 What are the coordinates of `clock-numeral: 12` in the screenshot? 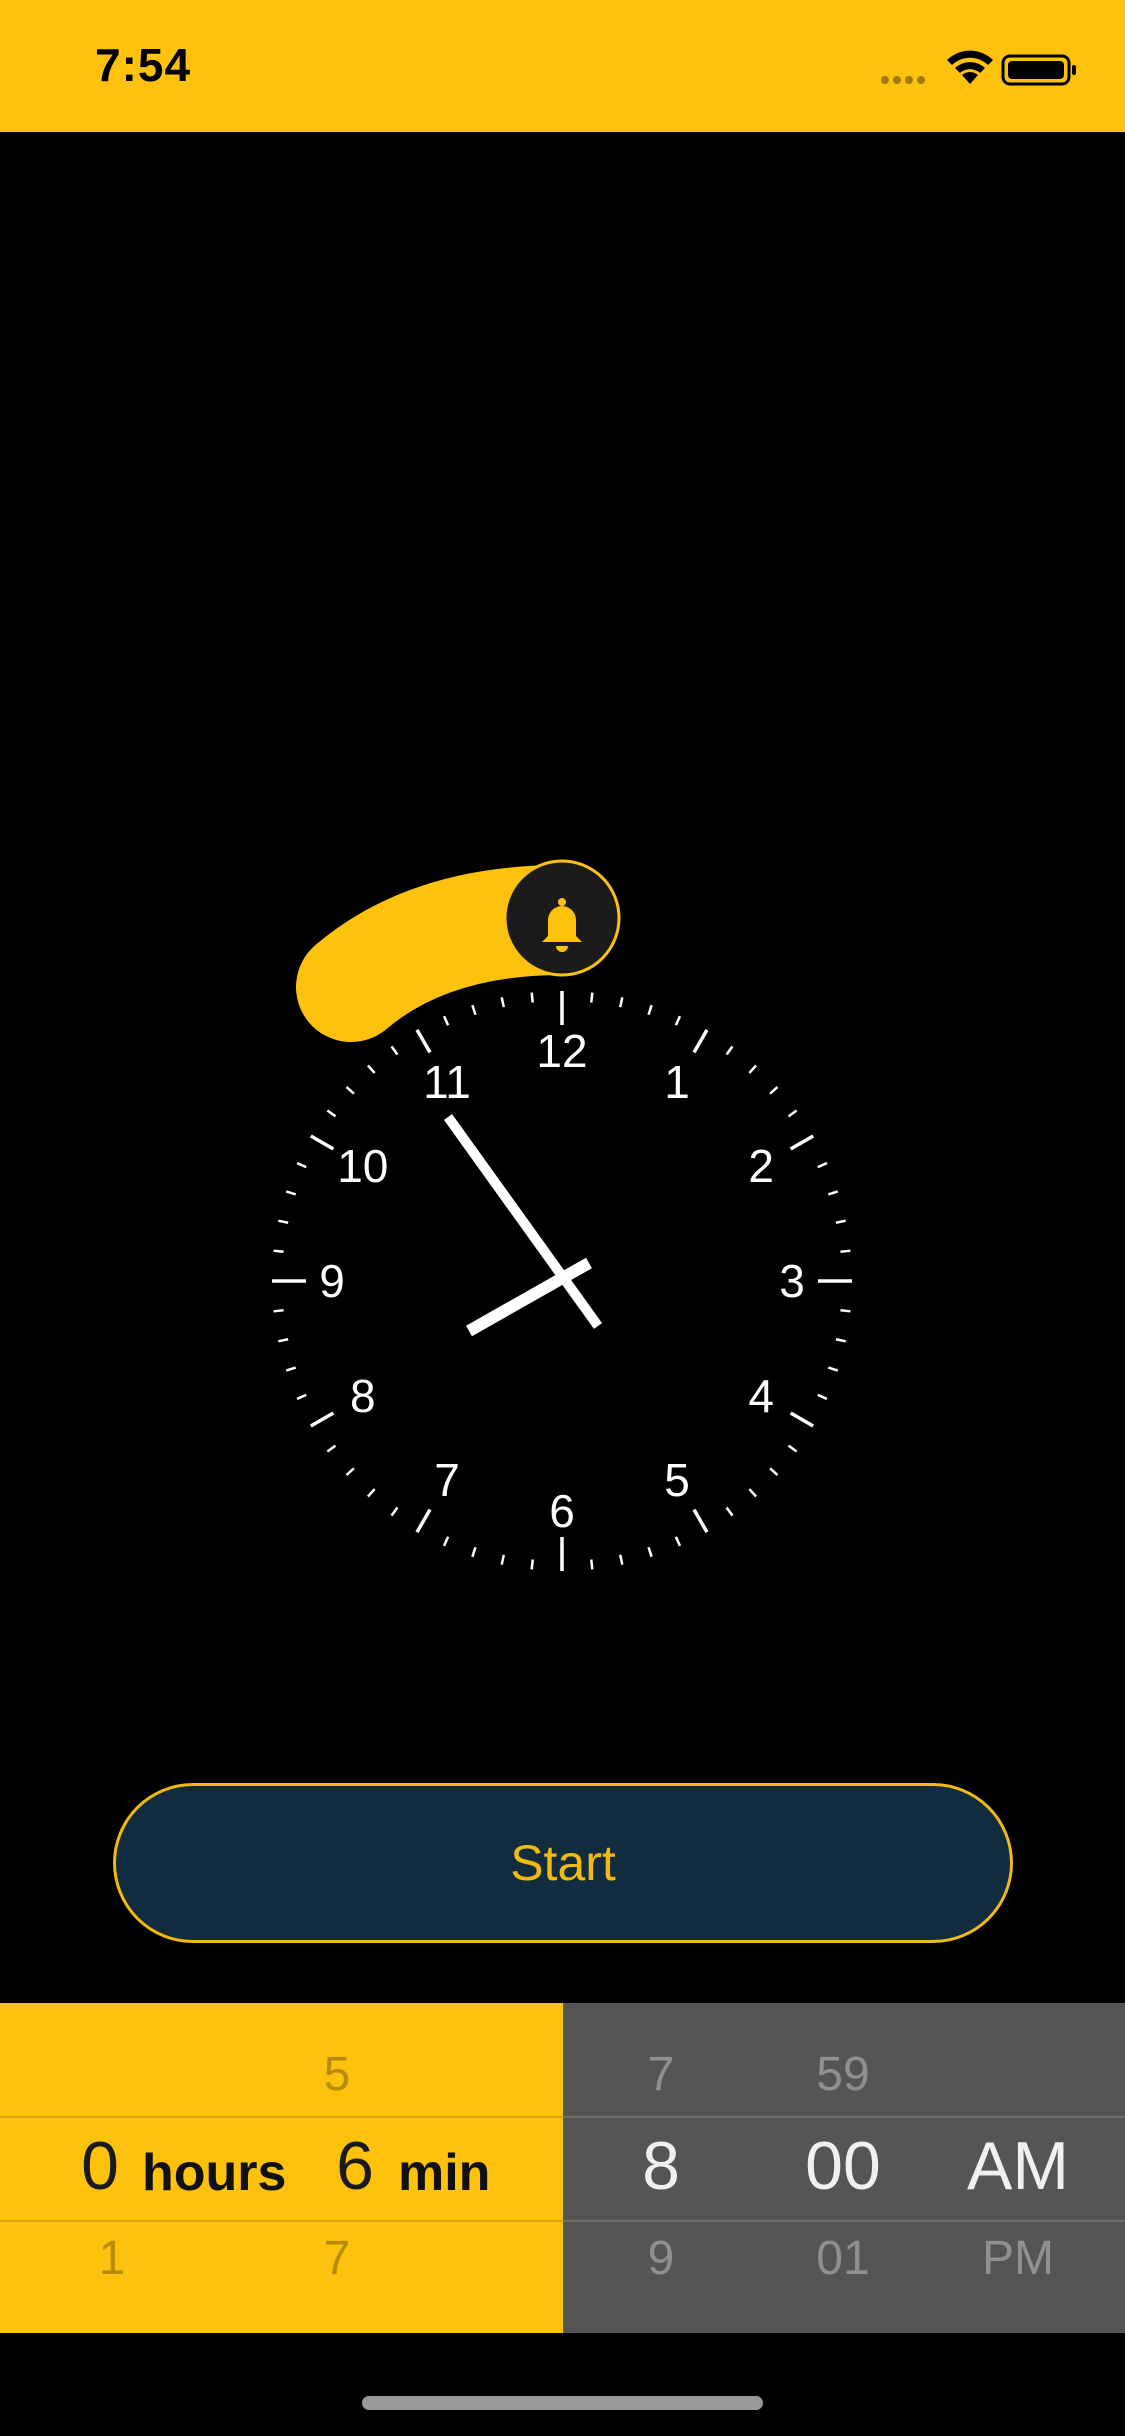 It's located at (561, 1051).